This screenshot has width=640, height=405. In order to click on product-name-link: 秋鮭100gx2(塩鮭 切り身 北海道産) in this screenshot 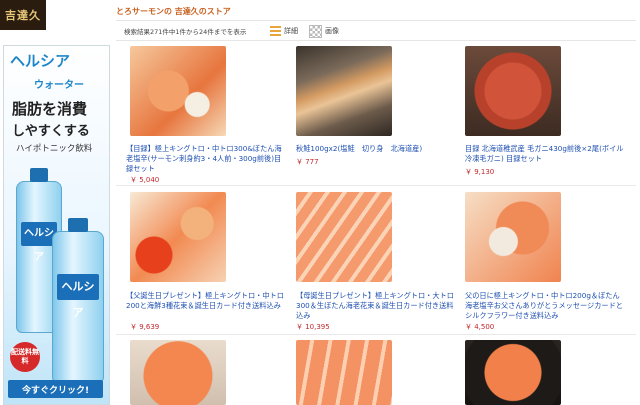, I will do `click(376, 149)`.